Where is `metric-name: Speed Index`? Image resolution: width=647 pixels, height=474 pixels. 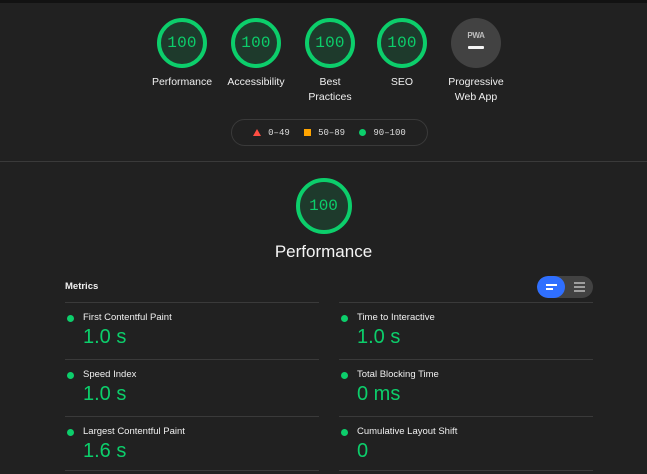
metric-name: Speed Index is located at coordinates (110, 374).